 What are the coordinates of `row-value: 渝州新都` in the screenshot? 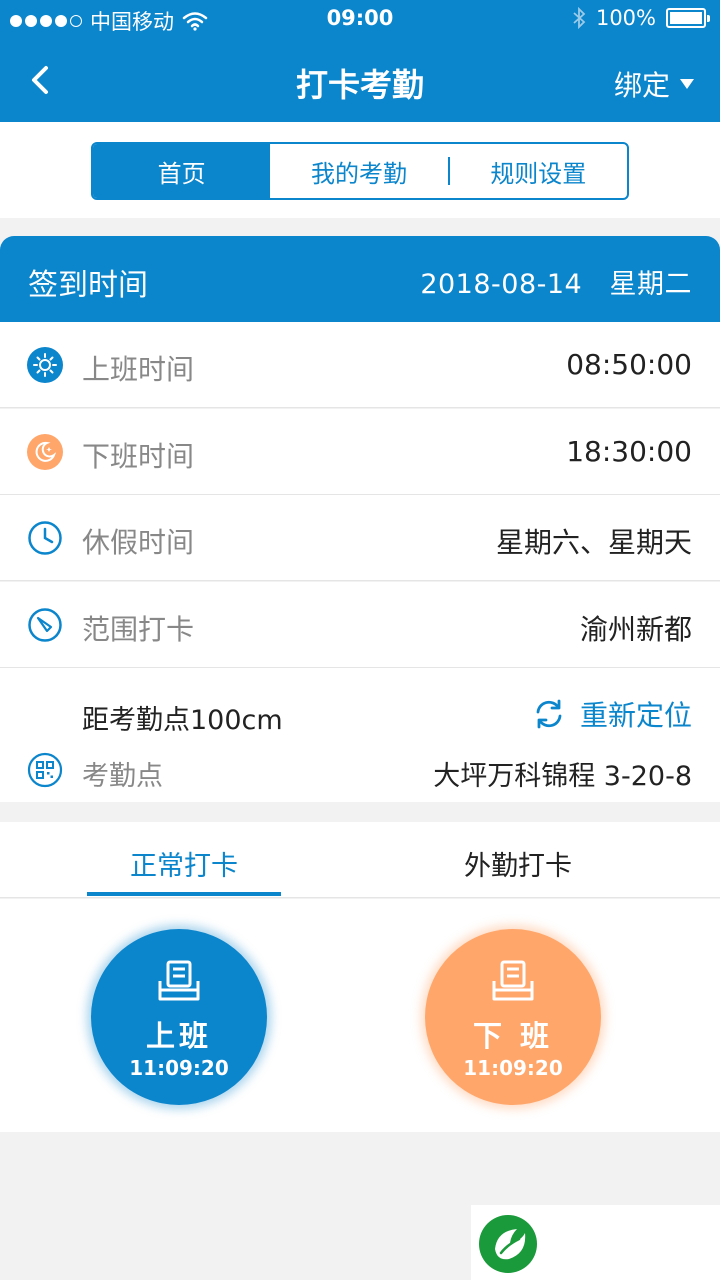 It's located at (635, 629).